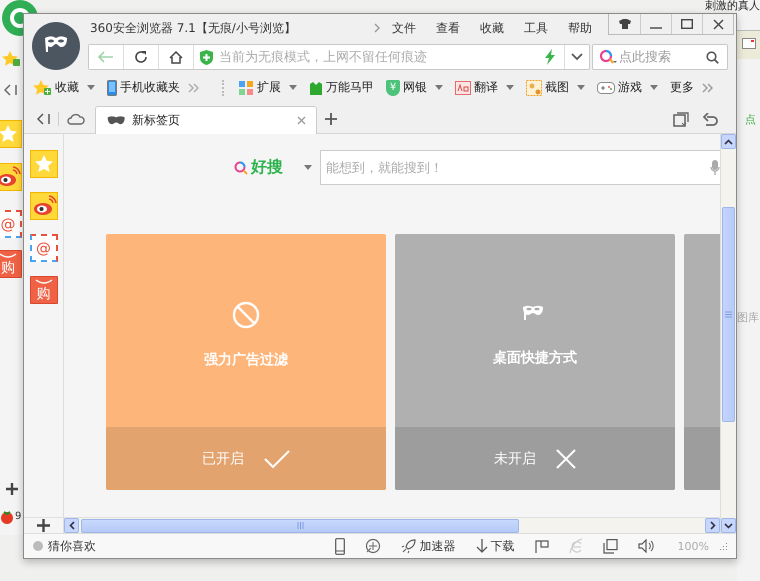 The image size is (760, 581). I want to click on search-icon, so click(712, 57).